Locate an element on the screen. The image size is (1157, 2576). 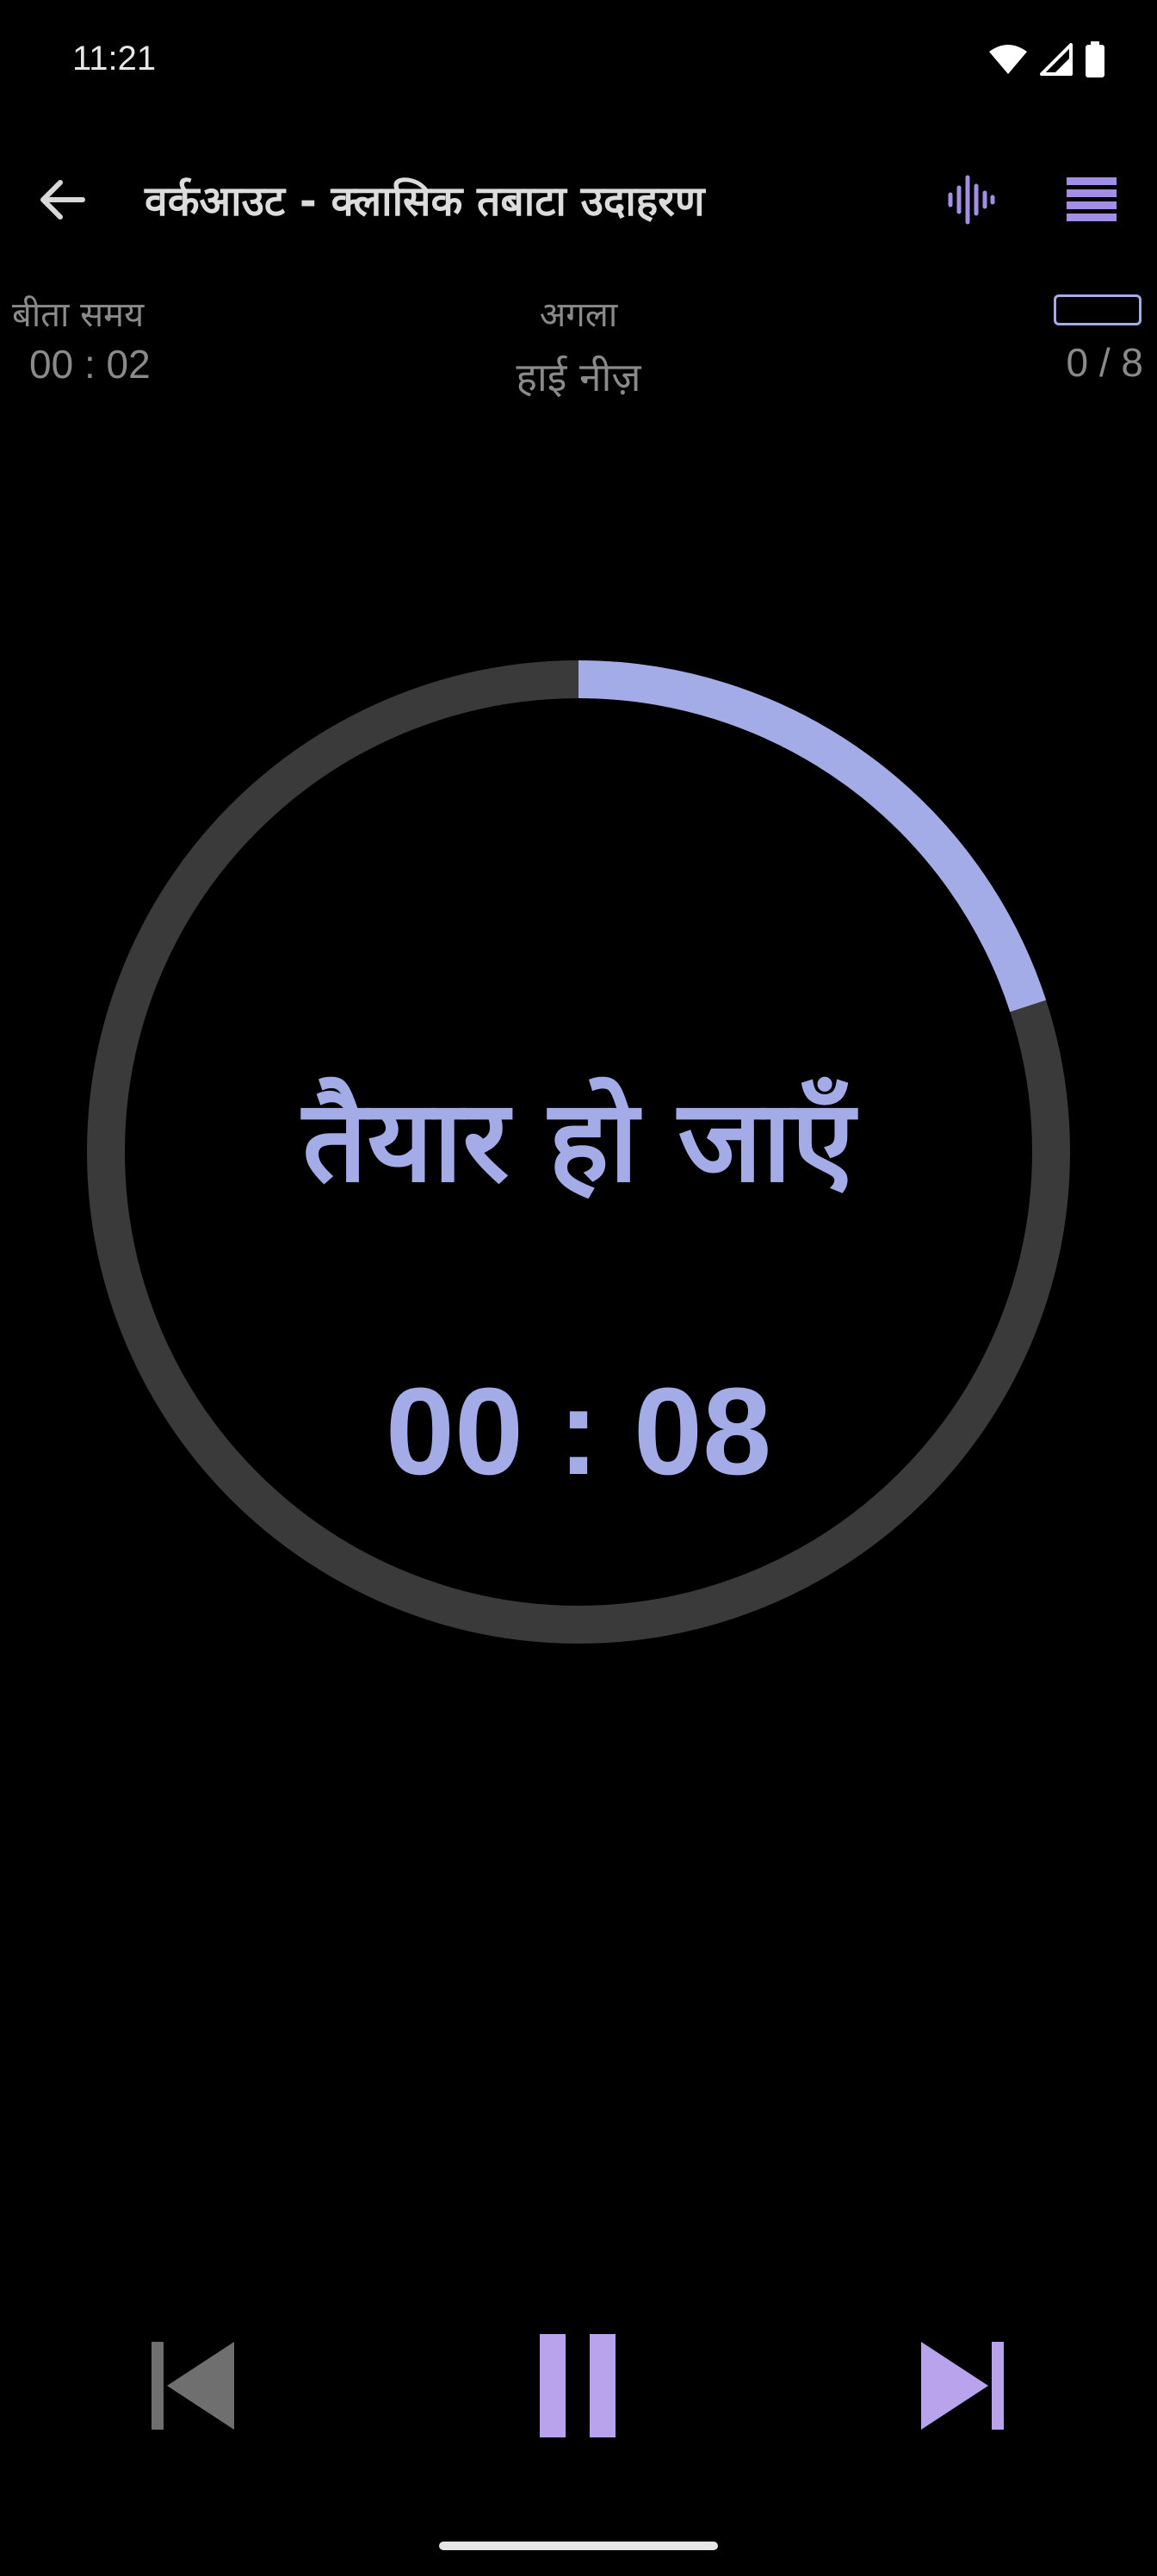
status-icons is located at coordinates (1046, 61).